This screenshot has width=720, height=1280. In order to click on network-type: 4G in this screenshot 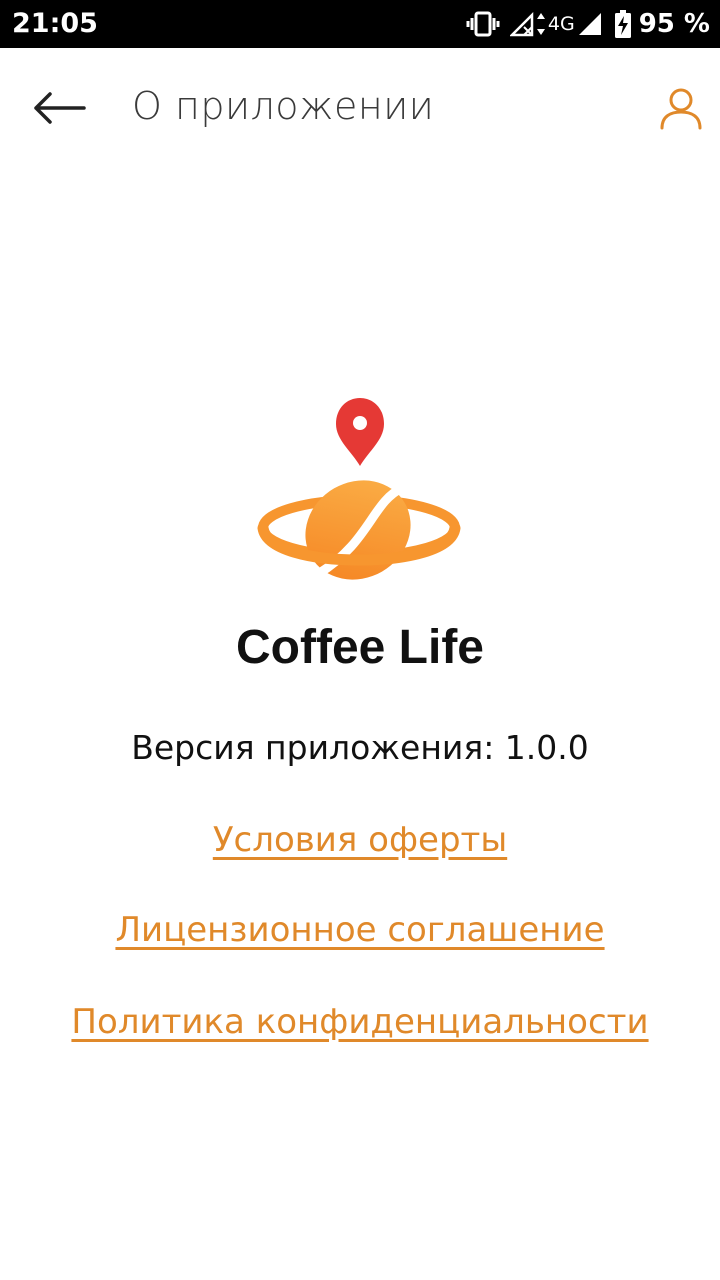, I will do `click(561, 24)`.